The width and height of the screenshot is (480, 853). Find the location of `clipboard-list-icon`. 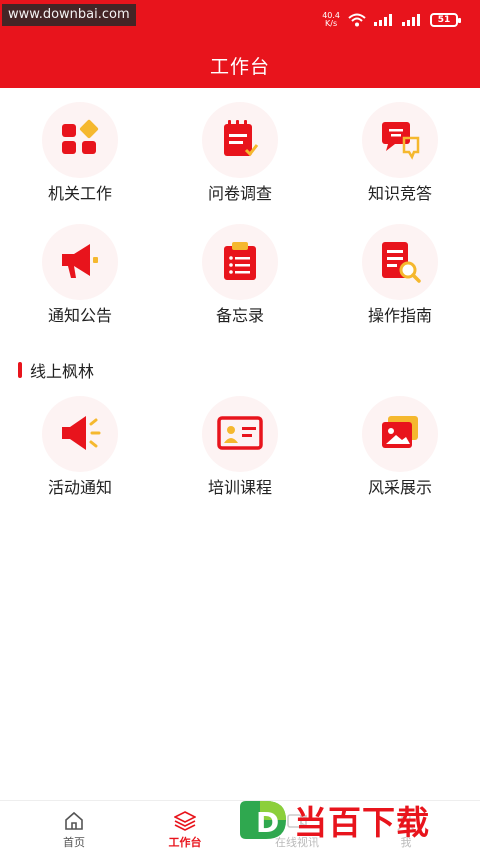

clipboard-list-icon is located at coordinates (240, 261).